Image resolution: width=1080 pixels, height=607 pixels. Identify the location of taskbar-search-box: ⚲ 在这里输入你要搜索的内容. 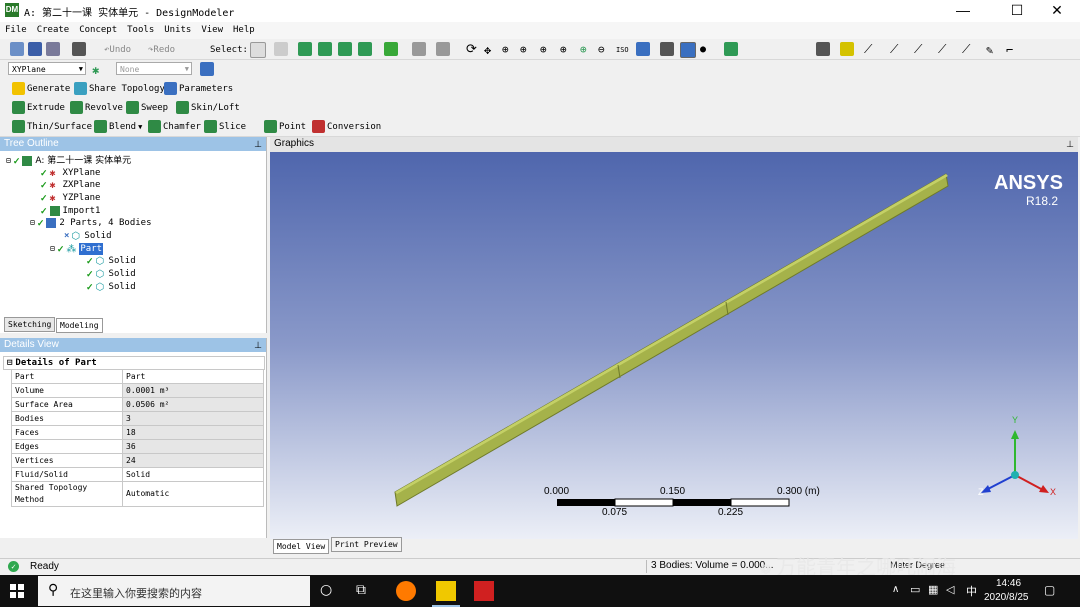
(174, 591).